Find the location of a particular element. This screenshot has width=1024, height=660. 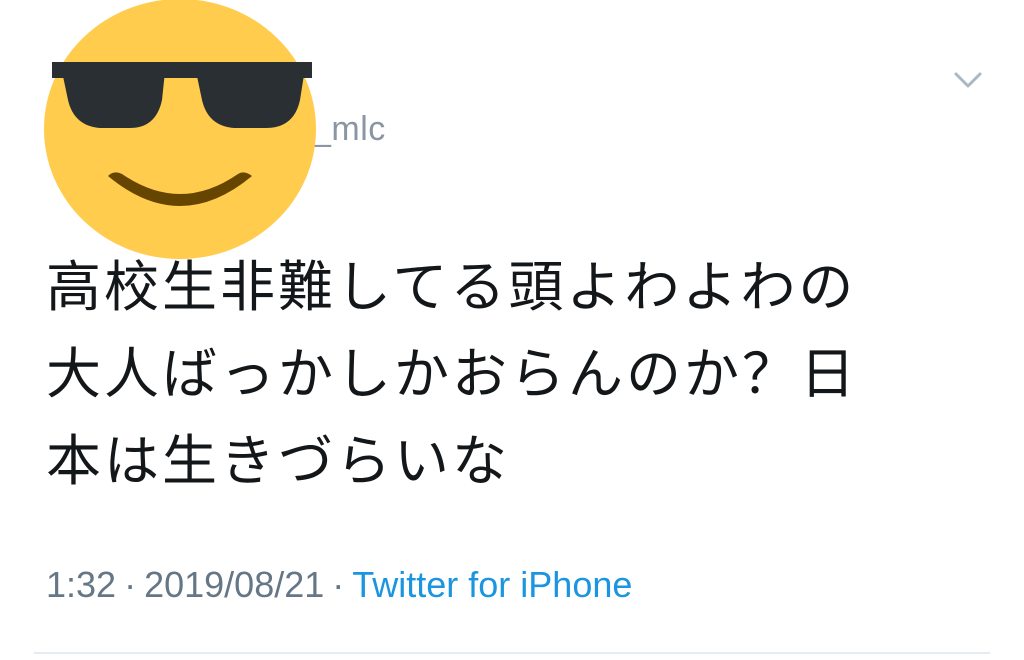

avatar-emoji-graphic is located at coordinates (180, 129).